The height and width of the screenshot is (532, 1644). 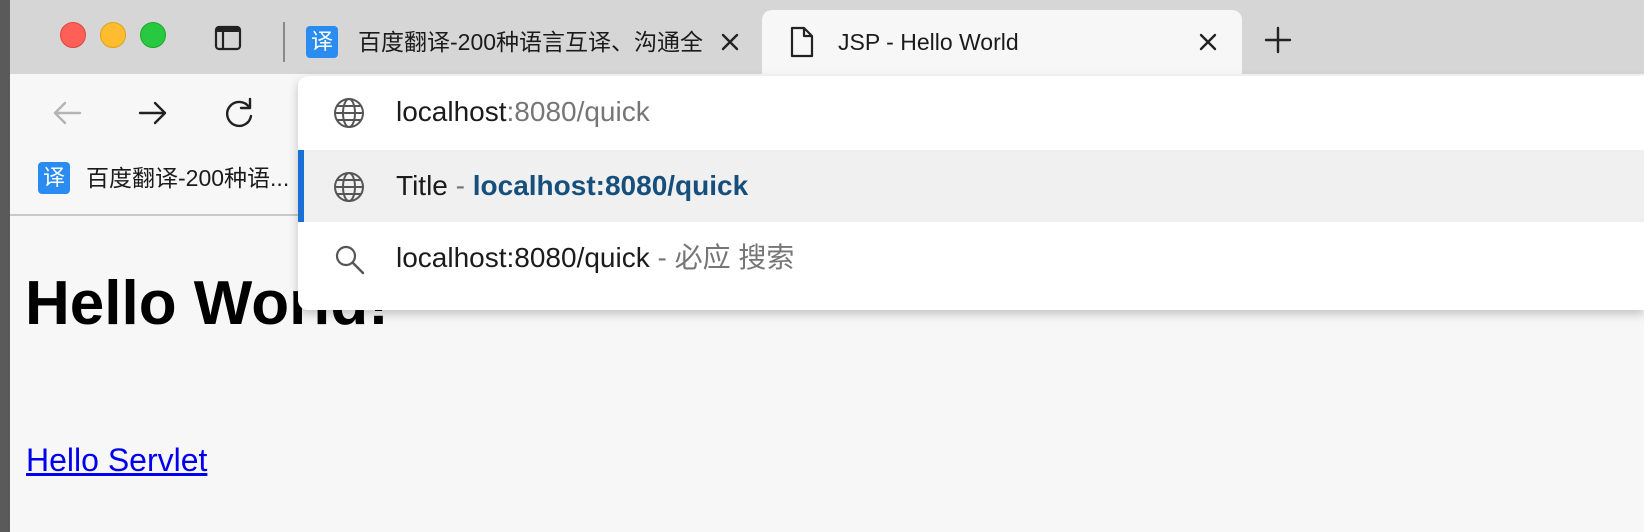 I want to click on suggestion-text: Title - localhost:8080/quick, so click(x=572, y=186).